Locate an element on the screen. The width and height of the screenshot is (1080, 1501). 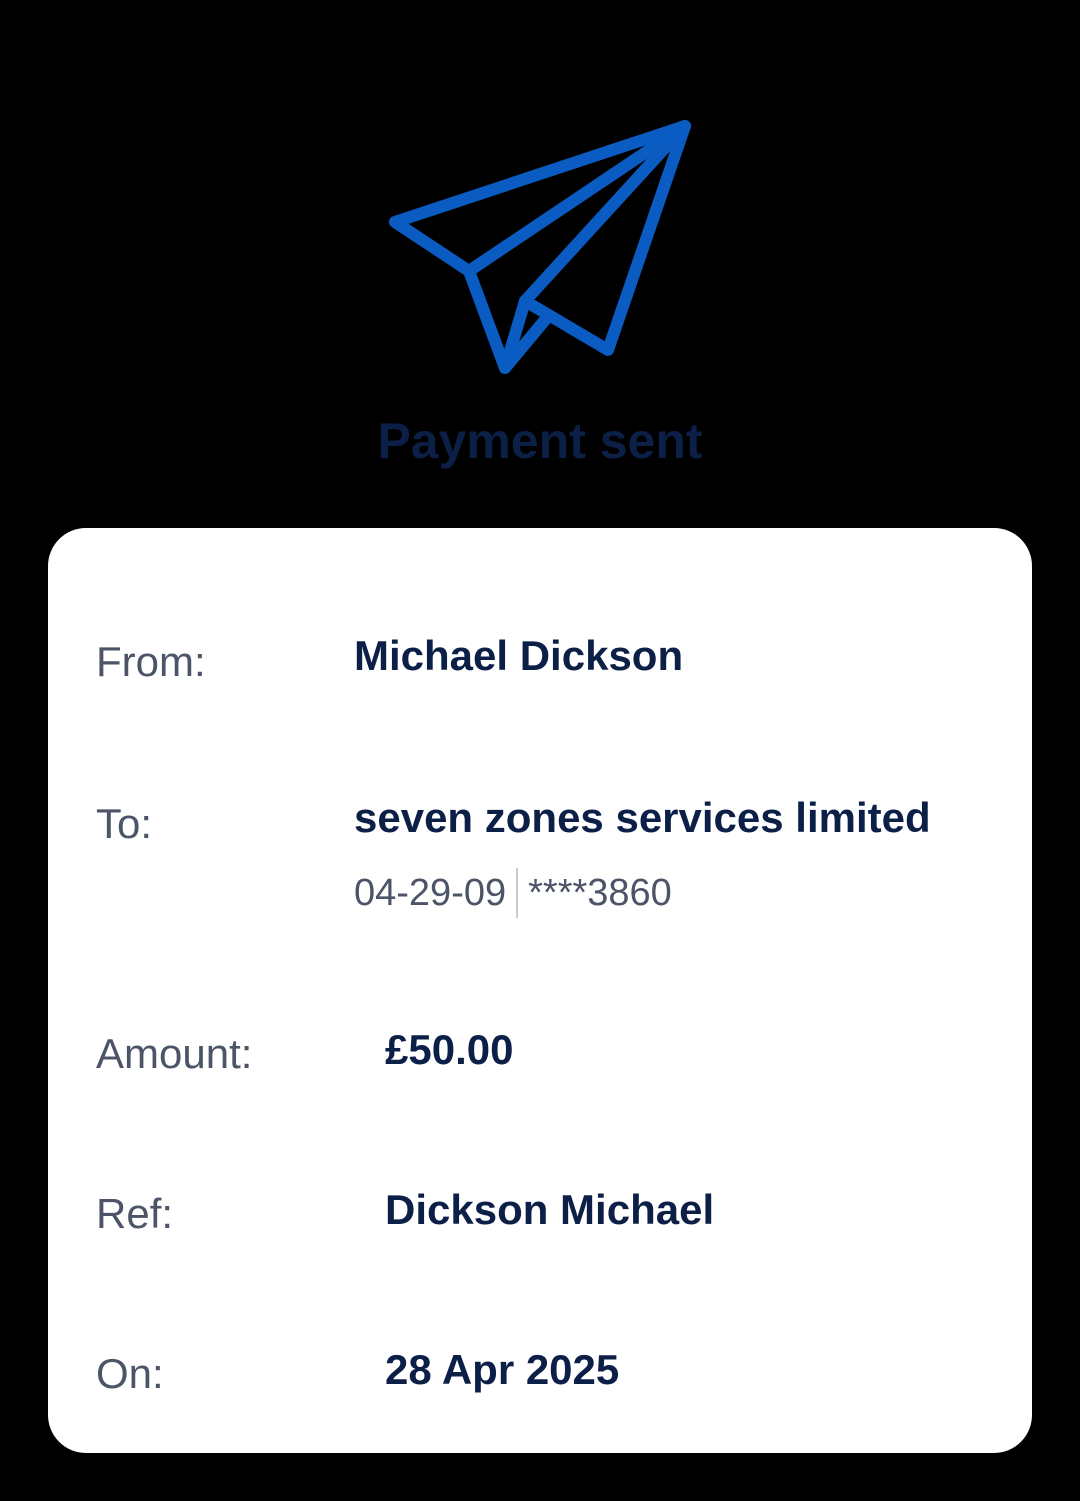
from-label: From: is located at coordinates (151, 661).